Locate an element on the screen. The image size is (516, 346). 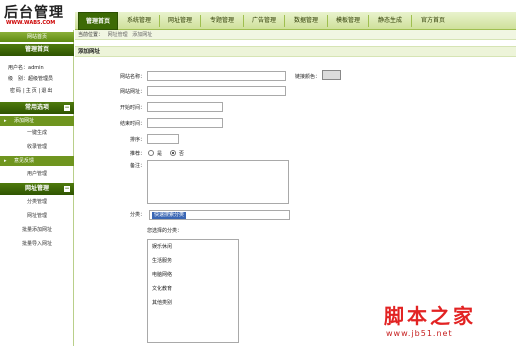
tab-urls: 网址管理 is located at coordinates (180, 21).